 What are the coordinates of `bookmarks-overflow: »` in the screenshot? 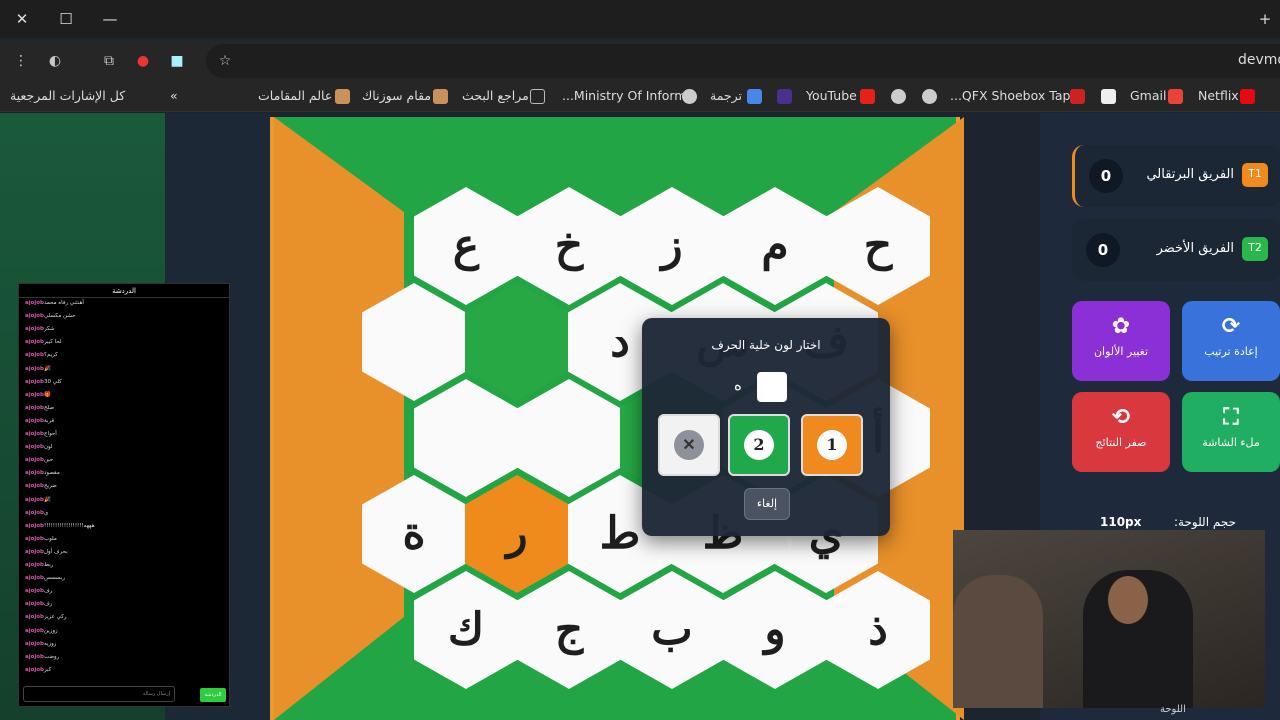 It's located at (174, 95).